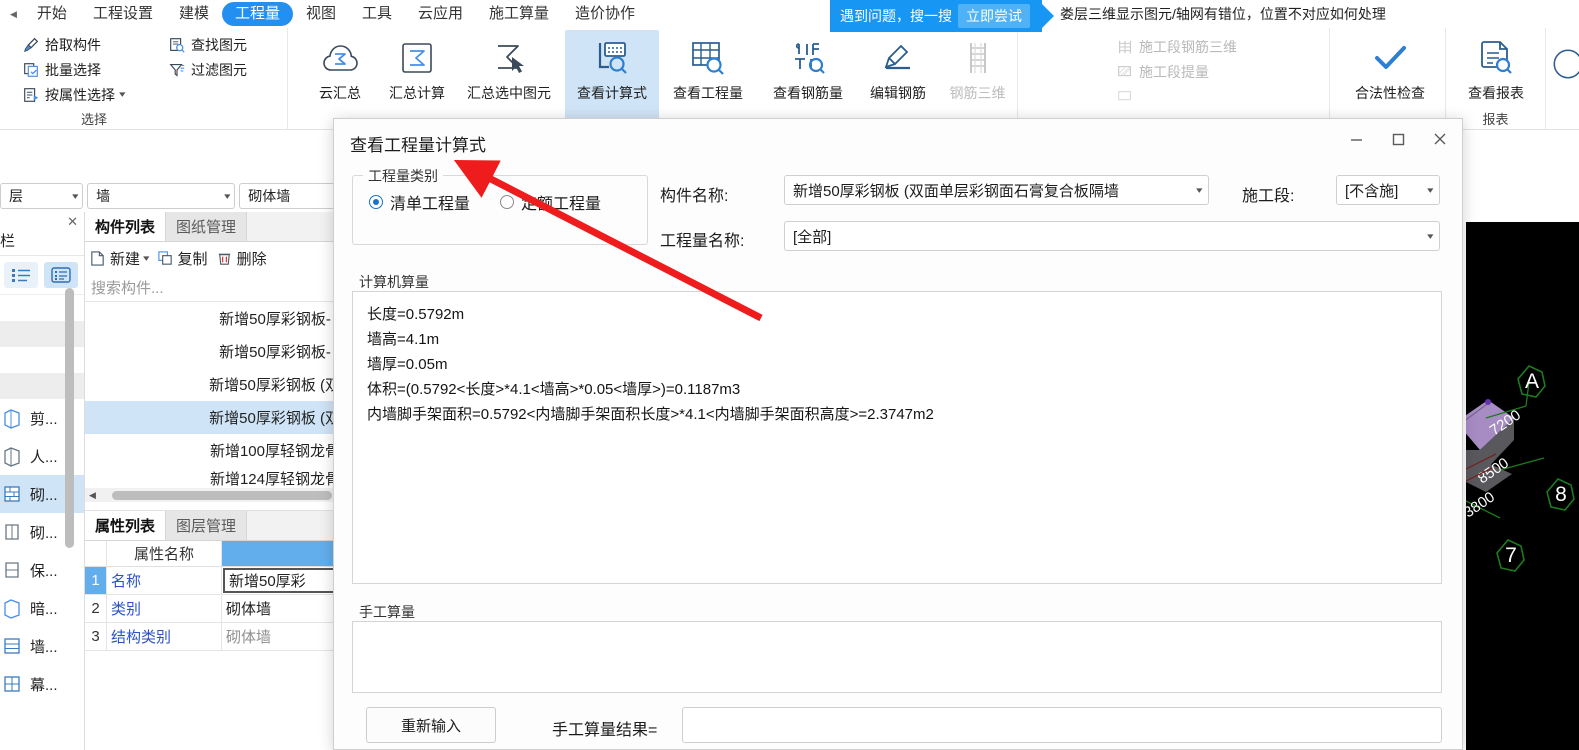 Image resolution: width=1579 pixels, height=750 pixels. What do you see at coordinates (126, 226) in the screenshot?
I see `tab-component-list: 构件列表` at bounding box center [126, 226].